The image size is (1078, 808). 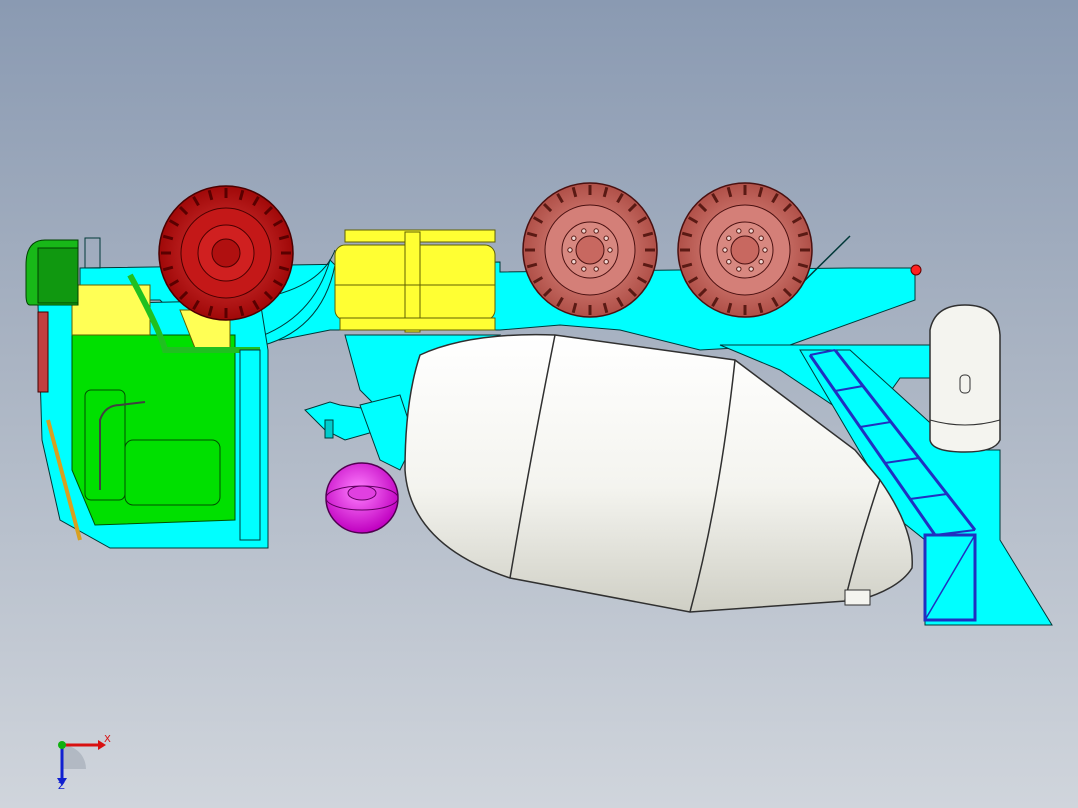 I want to click on z-axis-label: Z, so click(x=61, y=785).